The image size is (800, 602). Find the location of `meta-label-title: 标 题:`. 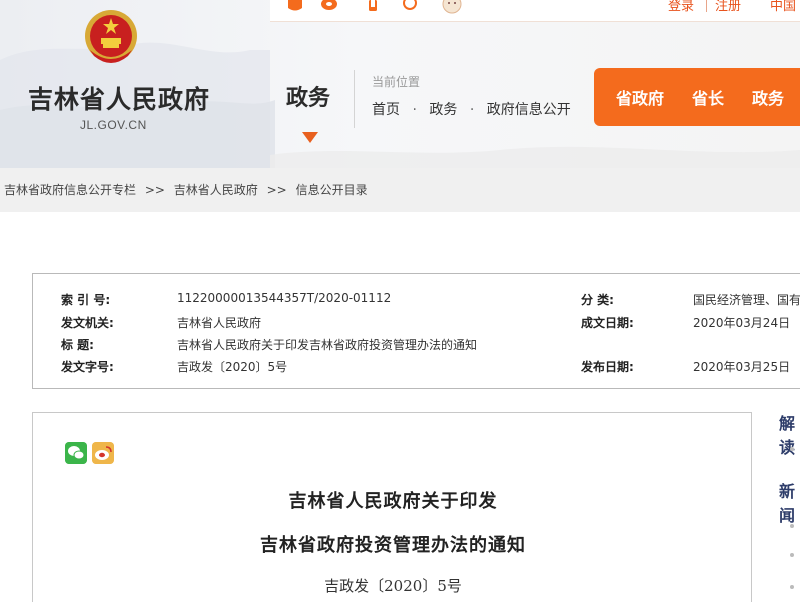

meta-label-title: 标 题: is located at coordinates (77, 345).